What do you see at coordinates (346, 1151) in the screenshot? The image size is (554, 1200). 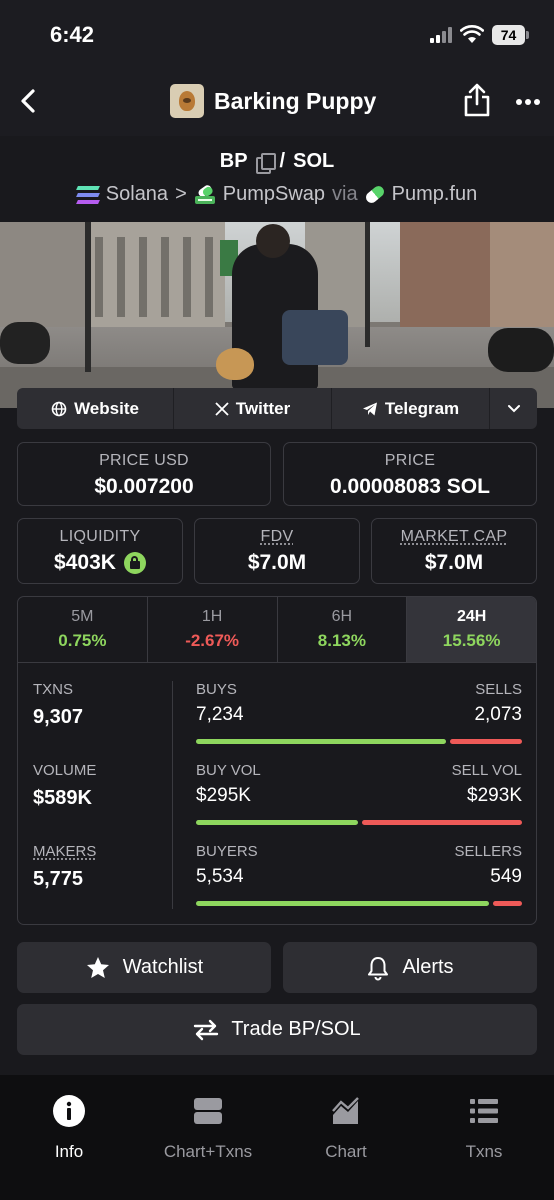 I see `tab-chart-label: Chart` at bounding box center [346, 1151].